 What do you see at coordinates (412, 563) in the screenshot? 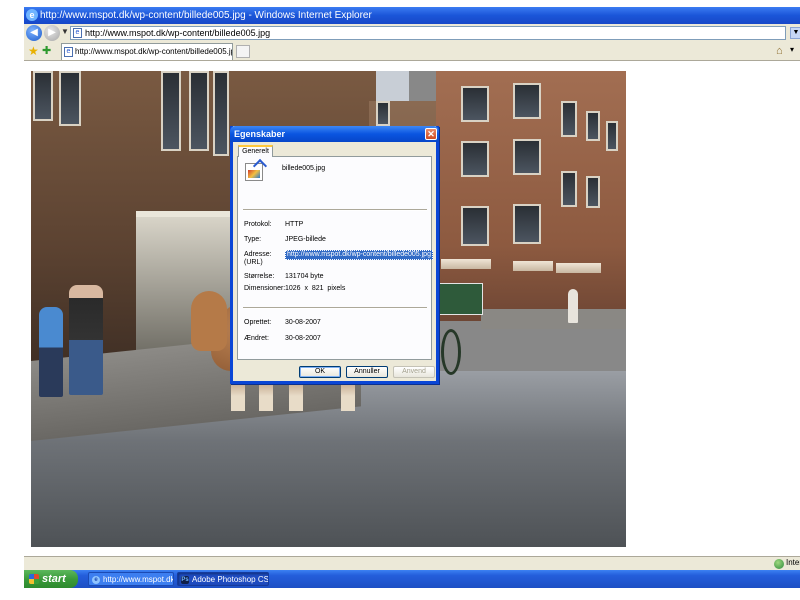
I see `status-bar: Internet` at bounding box center [412, 563].